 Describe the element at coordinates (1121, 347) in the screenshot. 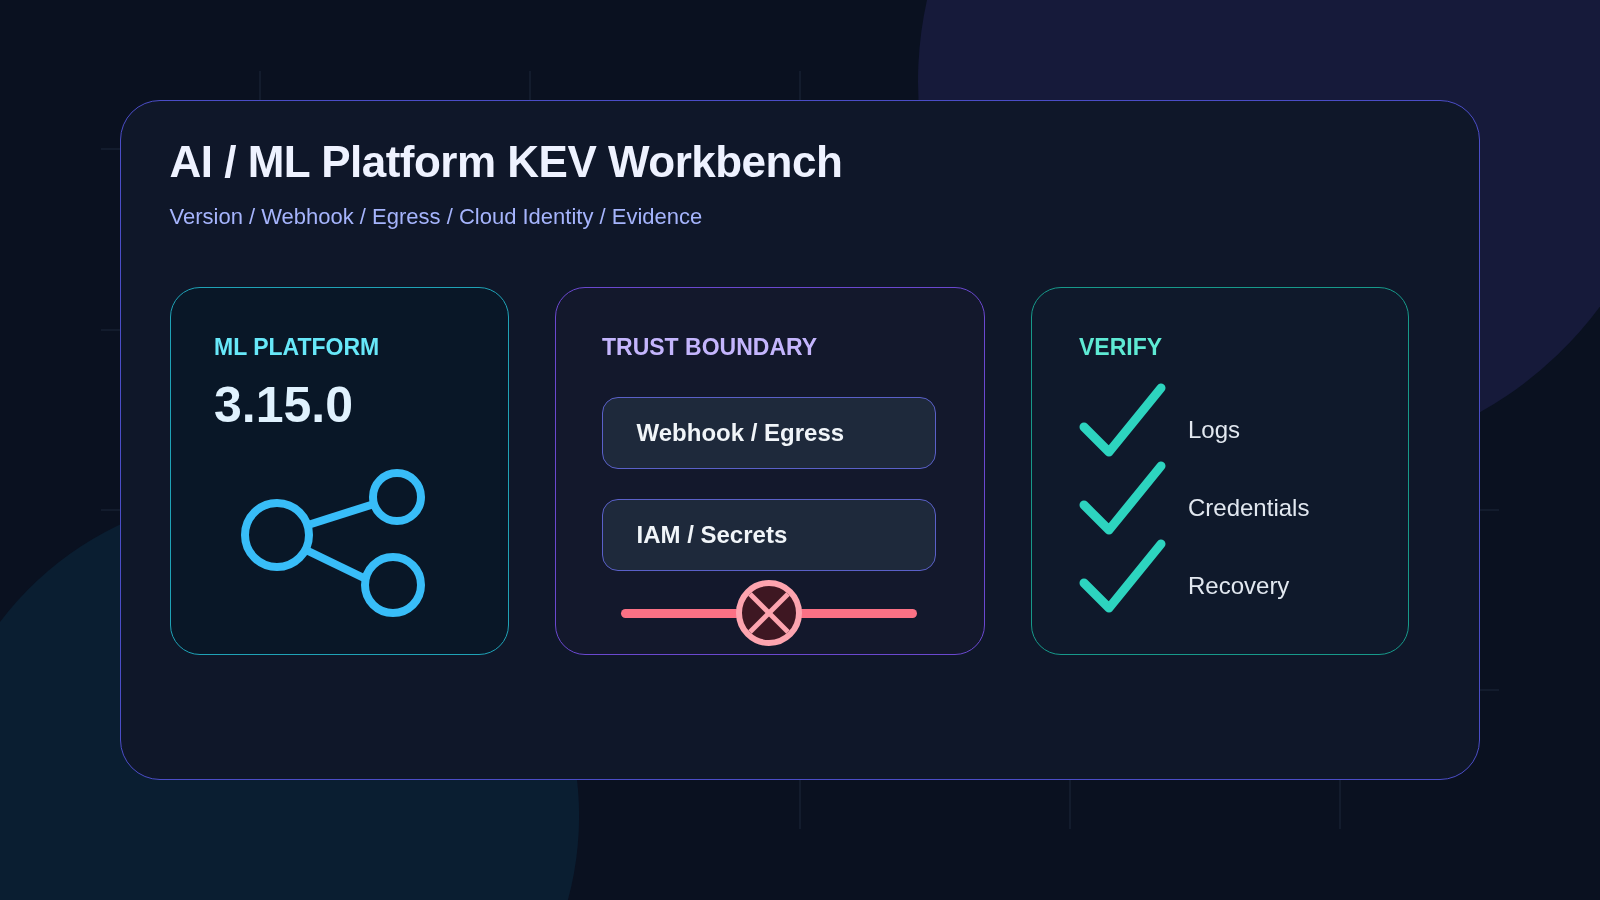

I see `card-label: VERIFY` at that location.